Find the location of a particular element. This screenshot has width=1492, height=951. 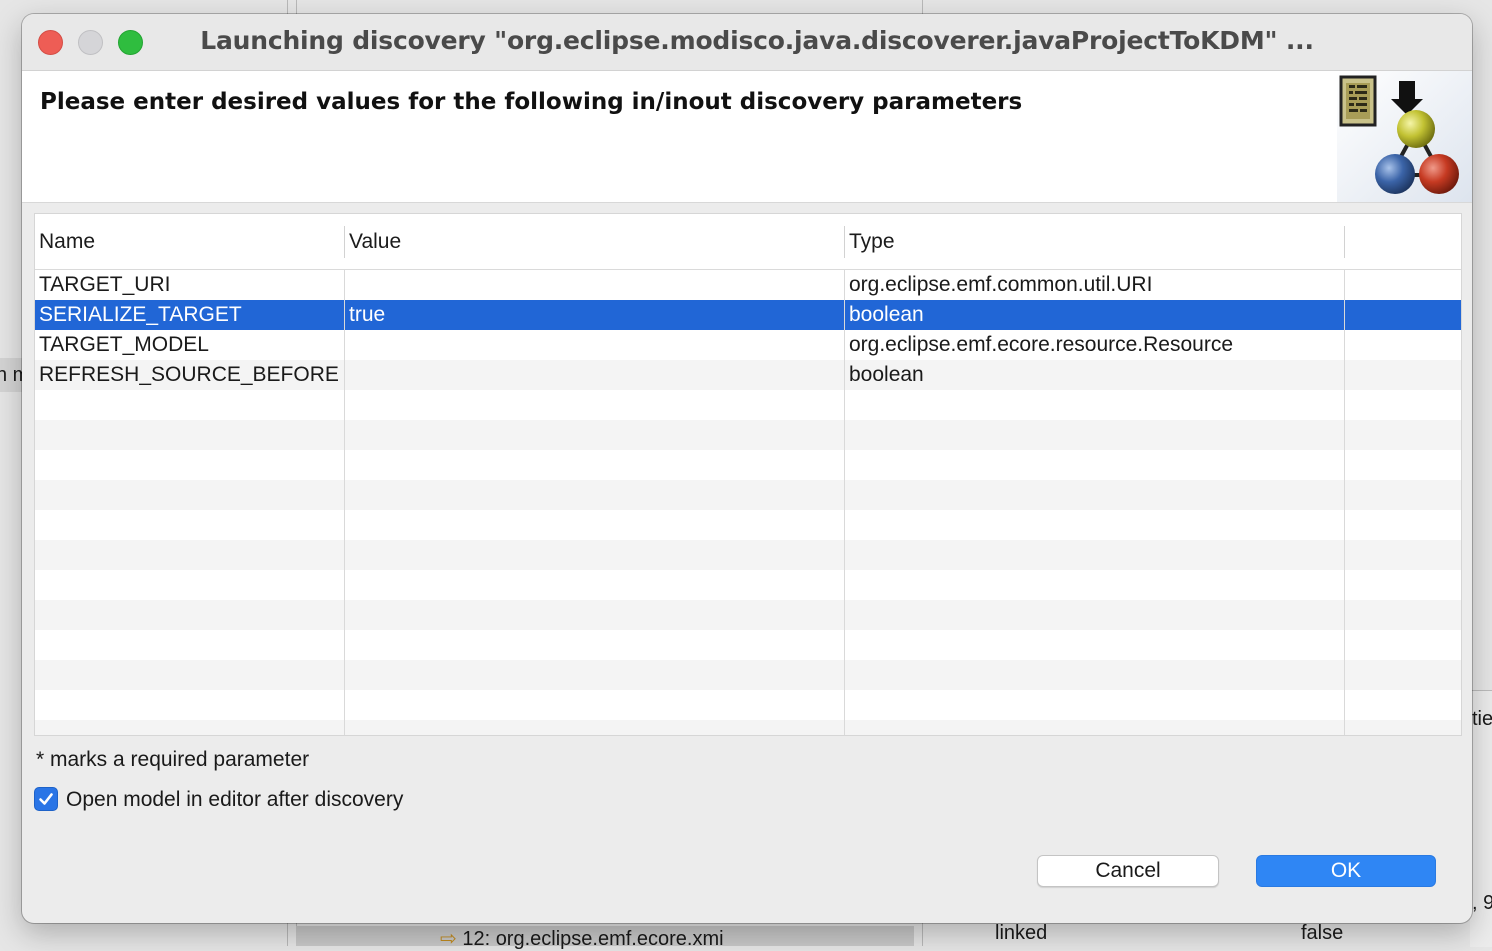

parameter-name: TARGET_URI is located at coordinates (105, 284).